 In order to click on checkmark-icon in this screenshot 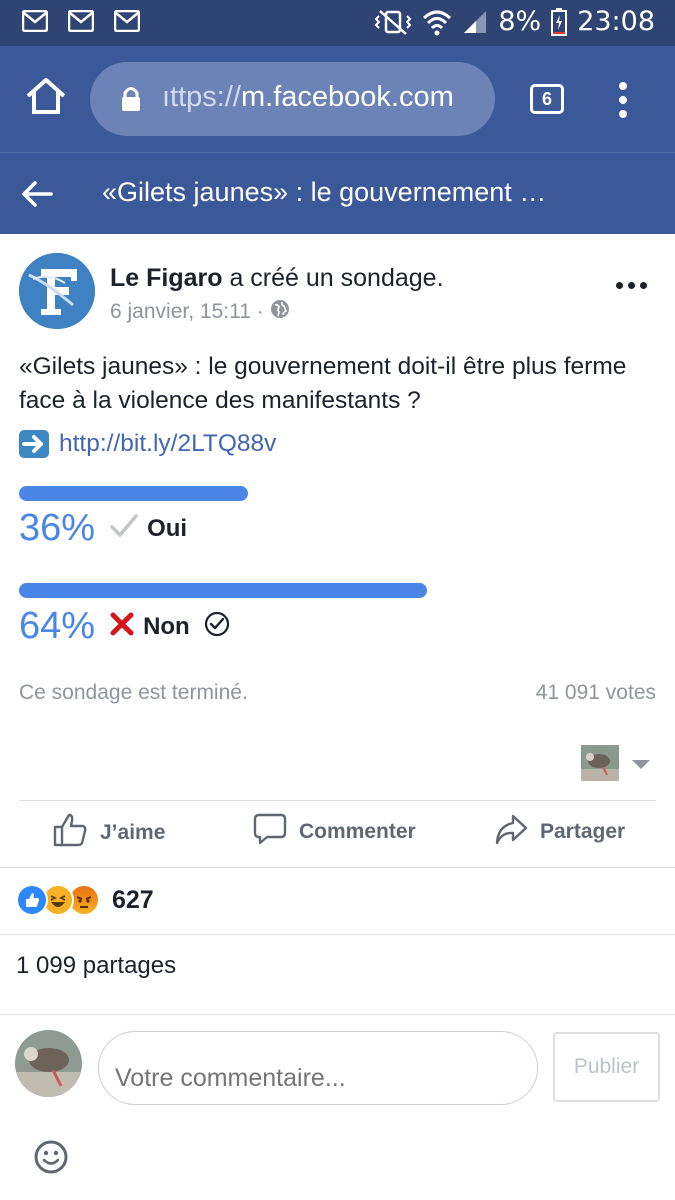, I will do `click(124, 528)`.